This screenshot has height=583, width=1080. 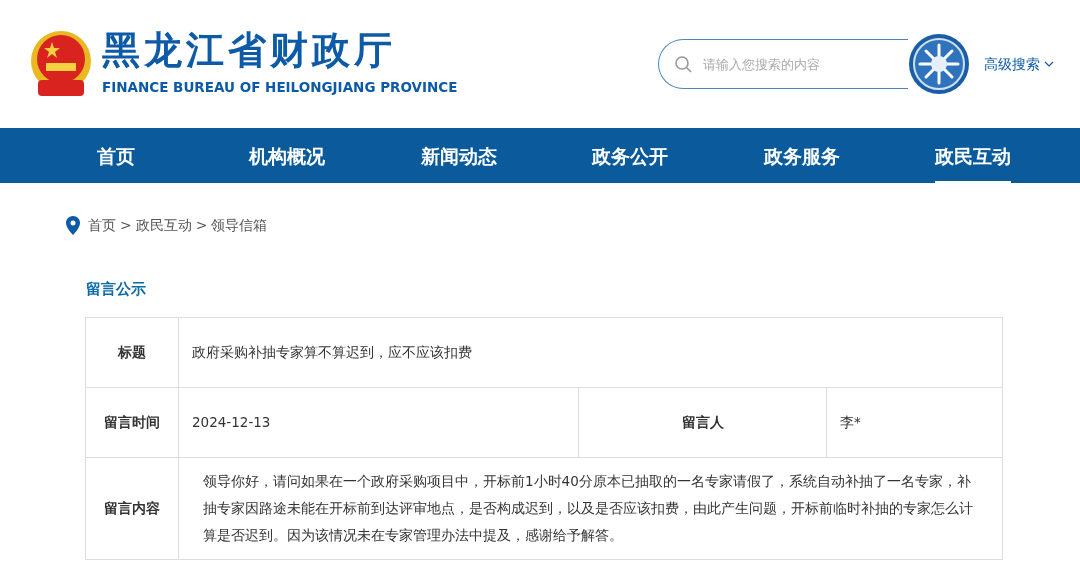 I want to click on nav-tab: 政民互动, so click(x=973, y=155).